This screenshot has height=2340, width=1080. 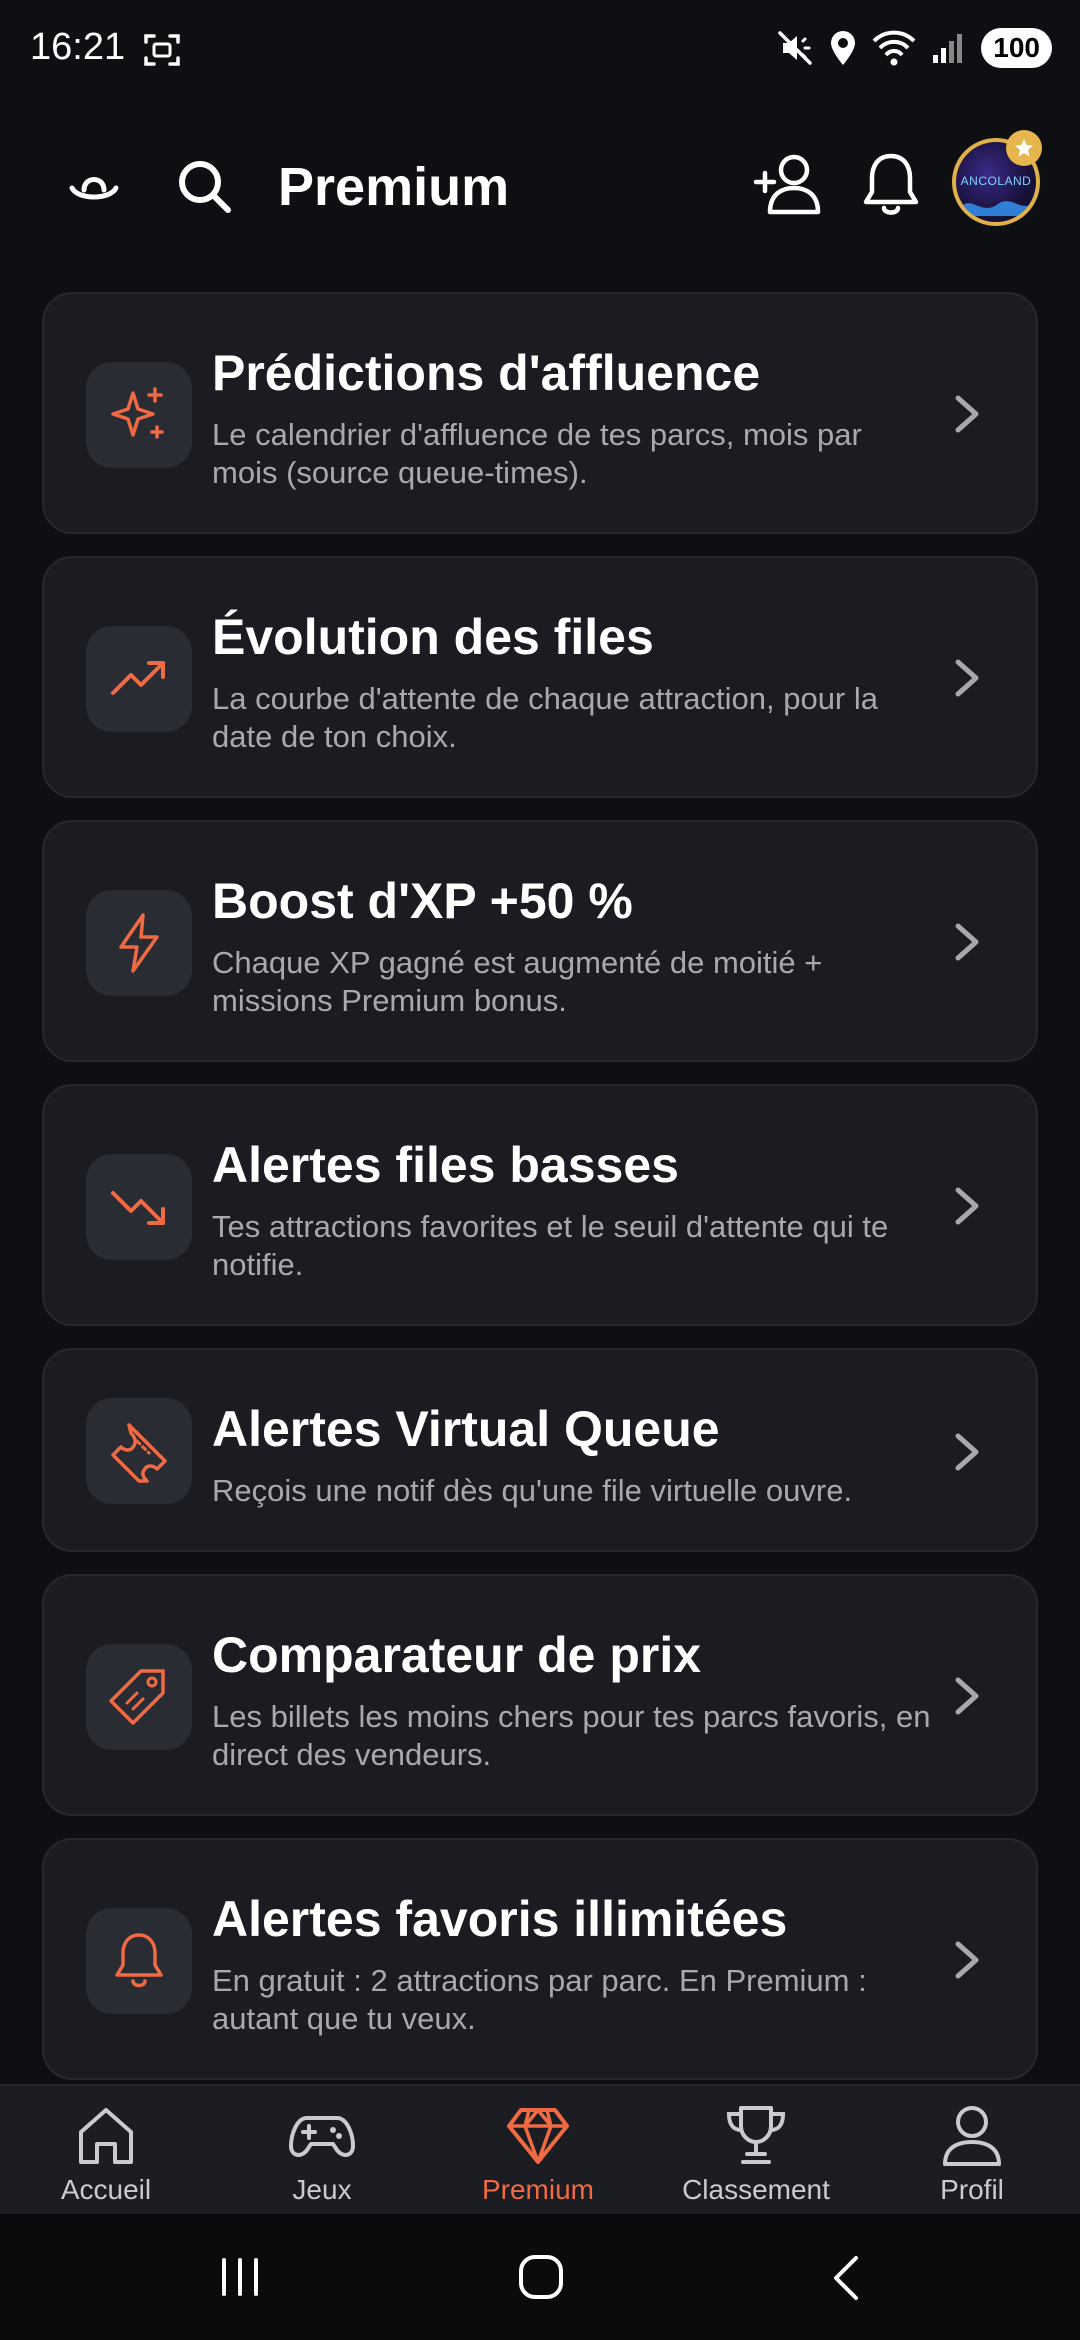 What do you see at coordinates (1016, 48) in the screenshot?
I see `battery-indicator: 100` at bounding box center [1016, 48].